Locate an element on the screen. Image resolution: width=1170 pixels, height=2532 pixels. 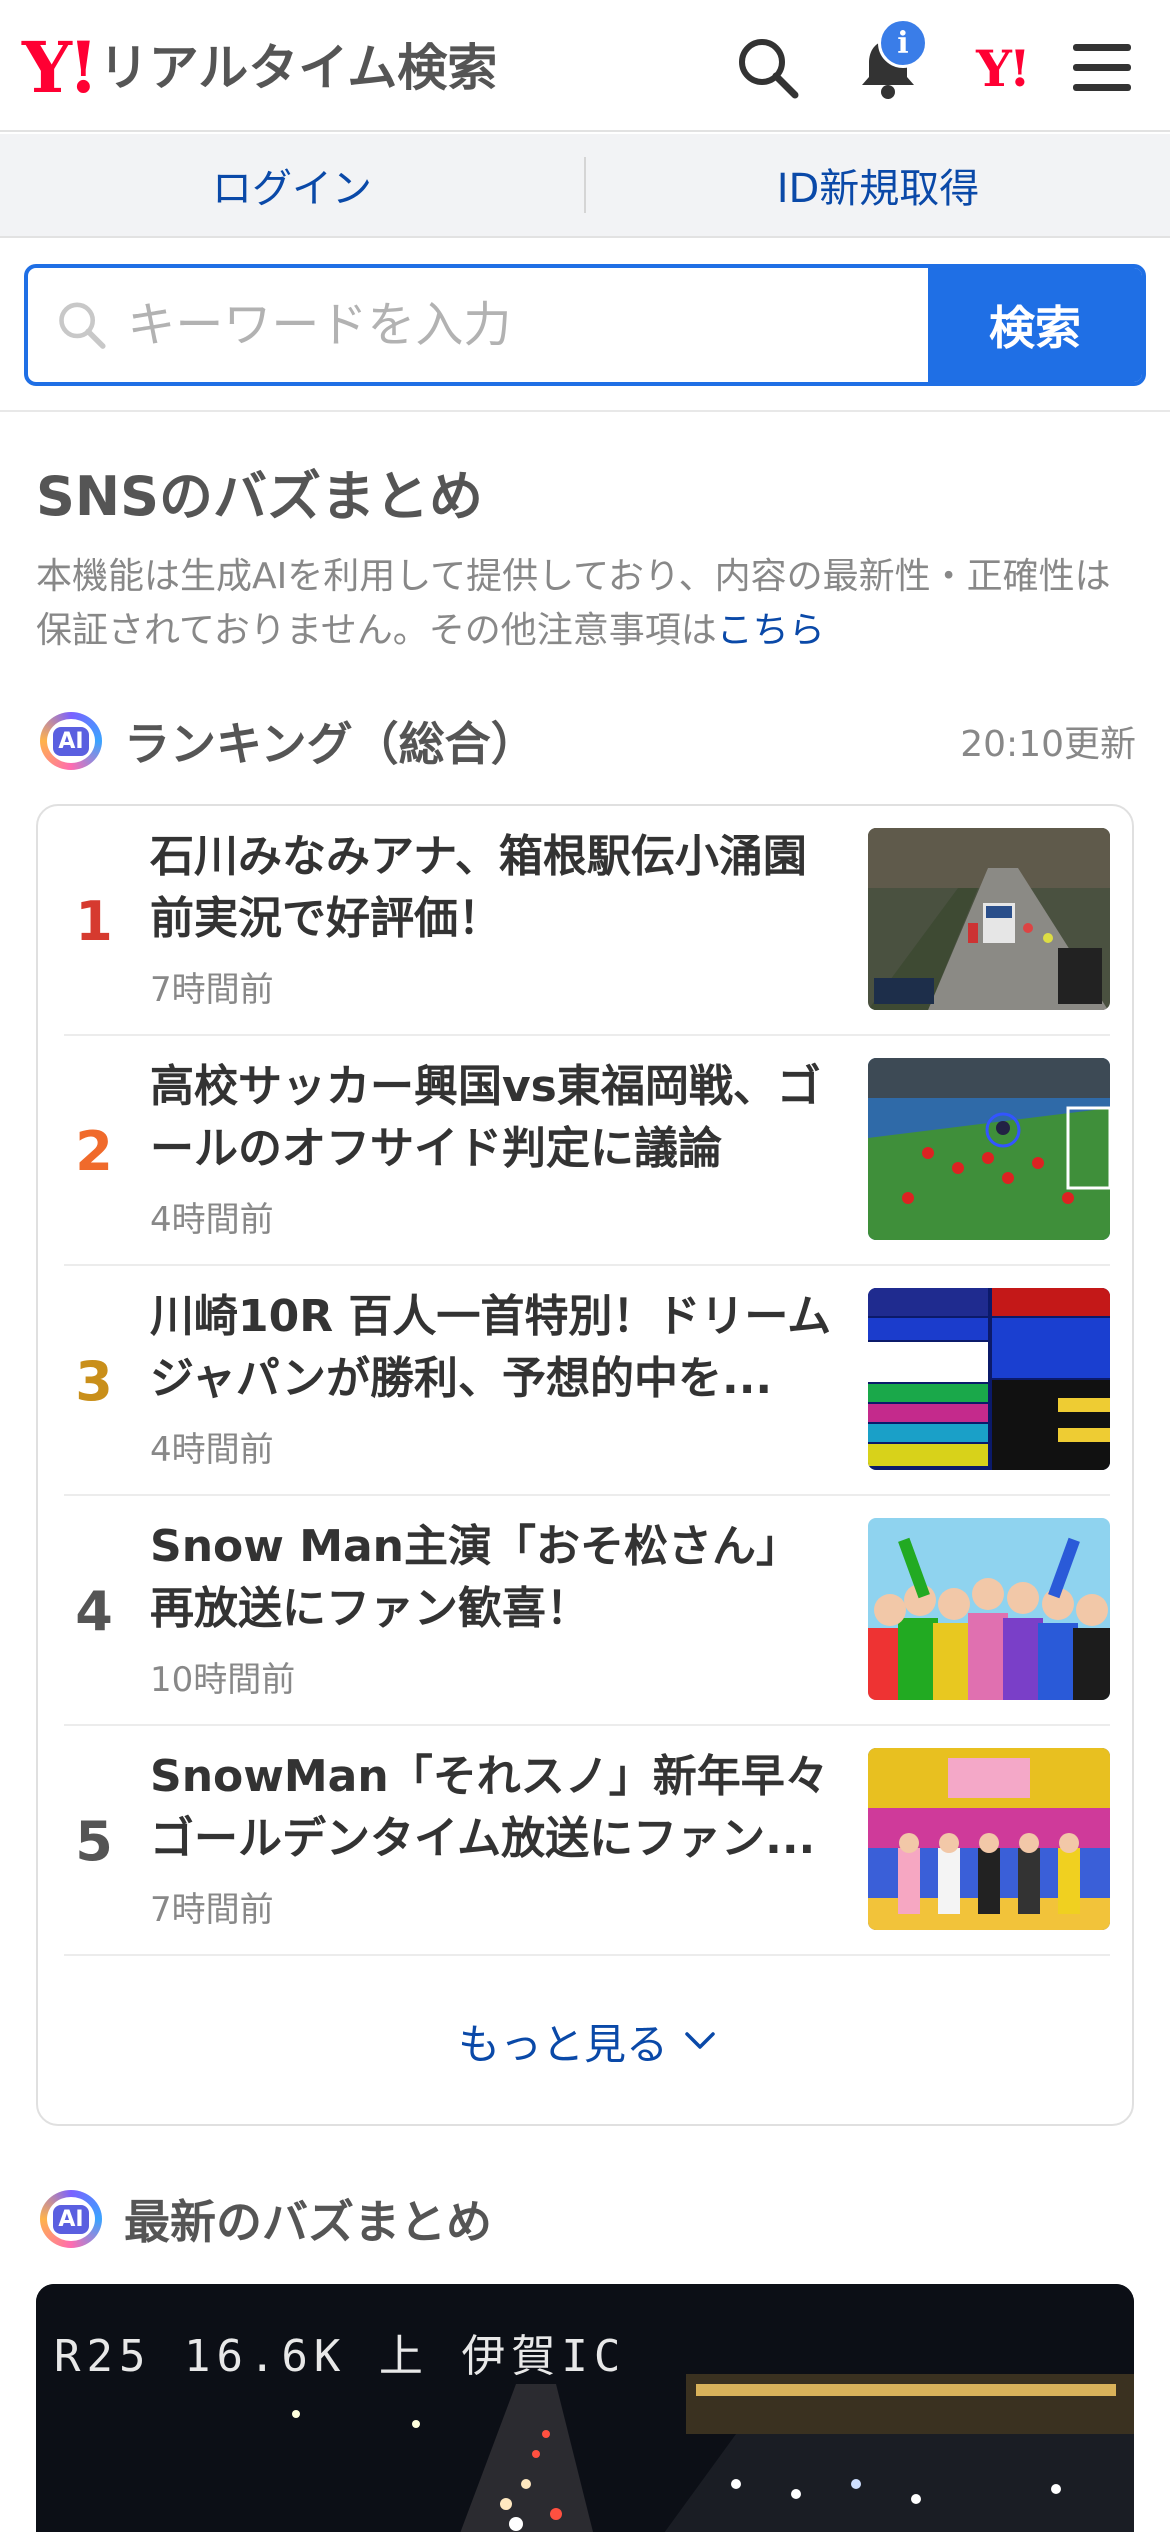
ranking-item-1: 1 石川みなみアナ、箱根駅伝小涌園前実況で好評価！ 7時間前 is located at coordinates (587, 921).